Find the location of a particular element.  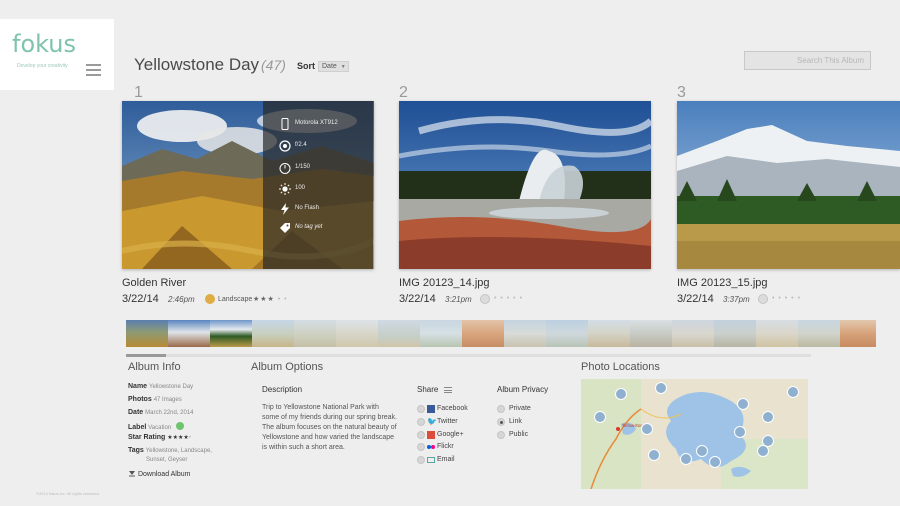

album-label-row: Label Vacation is located at coordinates (156, 426).